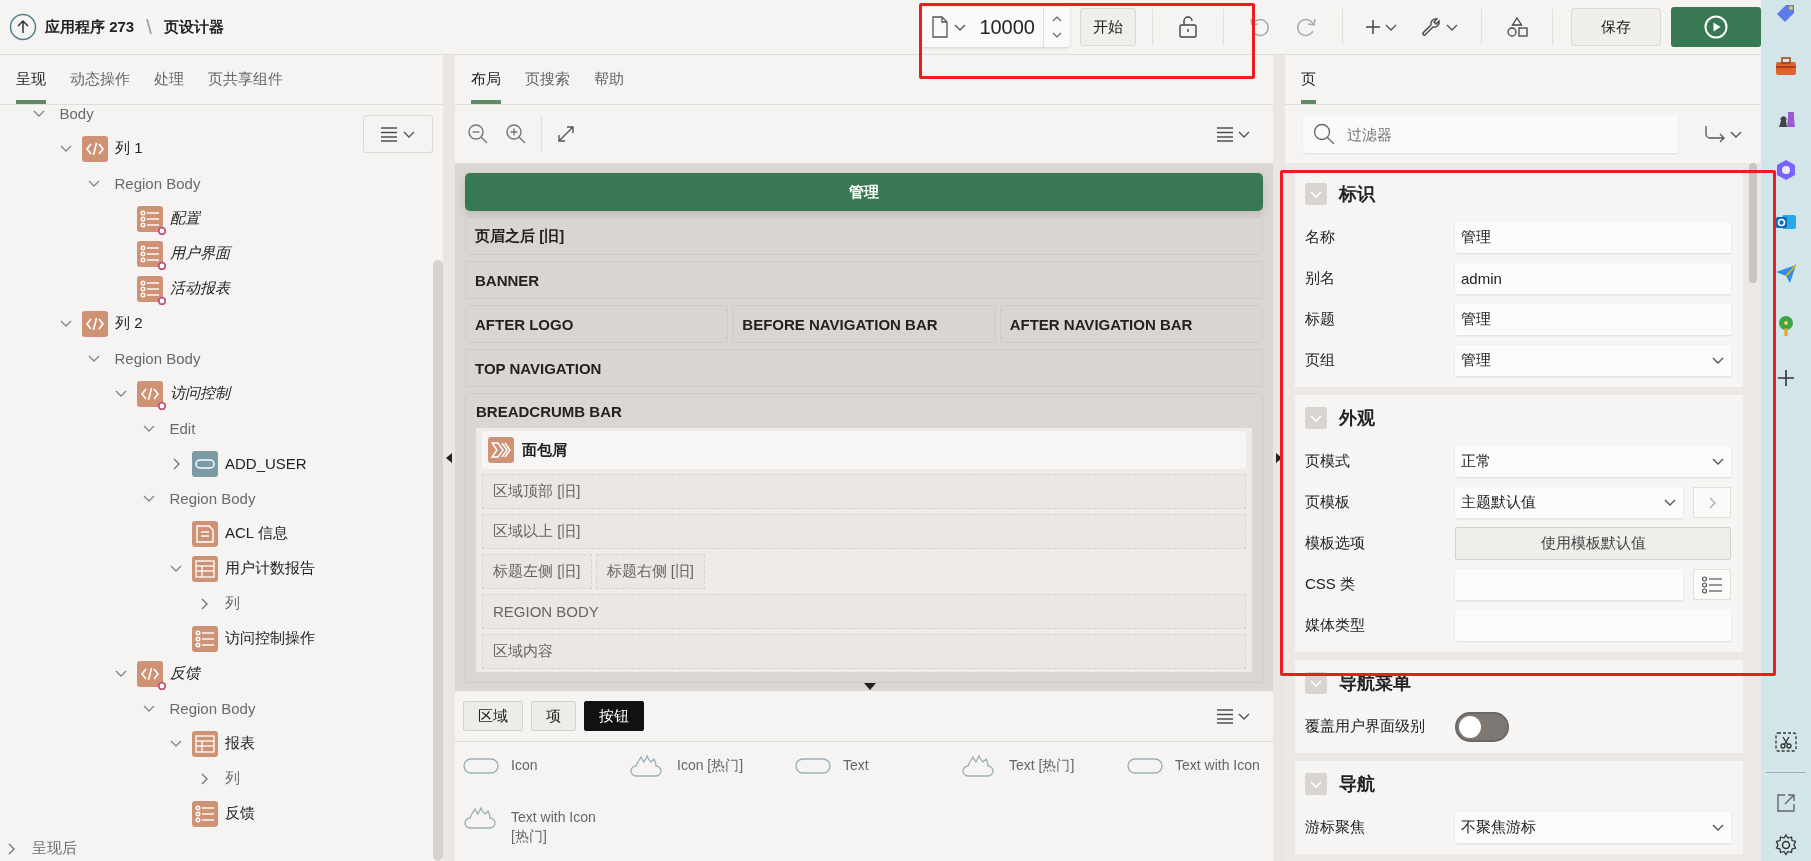 This screenshot has width=1811, height=861. What do you see at coordinates (245, 79) in the screenshot?
I see `tab: 页共享组件` at bounding box center [245, 79].